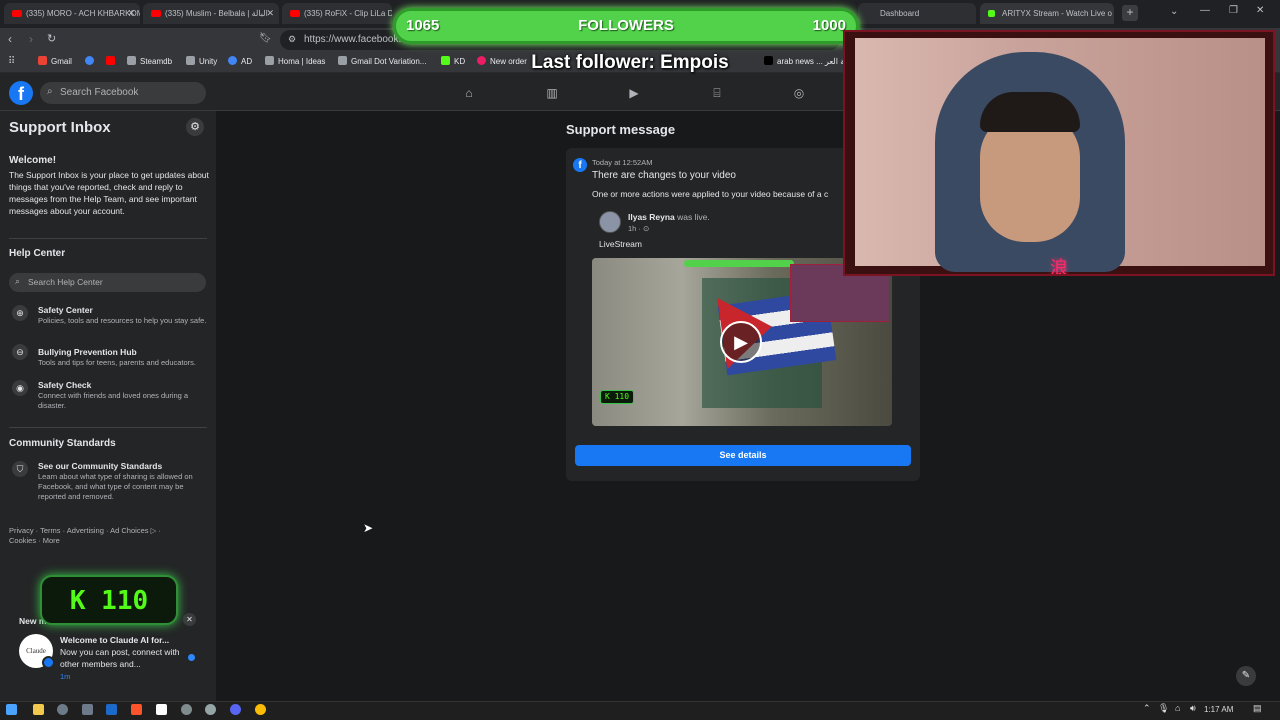  What do you see at coordinates (111, 709) in the screenshot?
I see `steam-icon` at bounding box center [111, 709].